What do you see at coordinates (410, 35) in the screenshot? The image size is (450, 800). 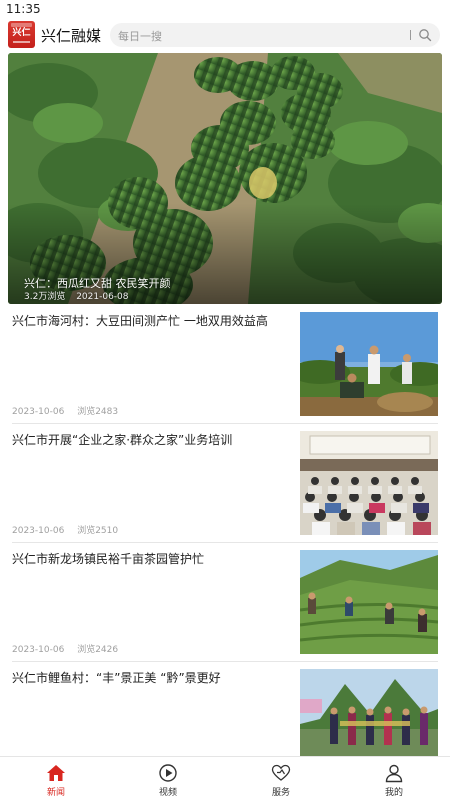 I see `search-divider` at bounding box center [410, 35].